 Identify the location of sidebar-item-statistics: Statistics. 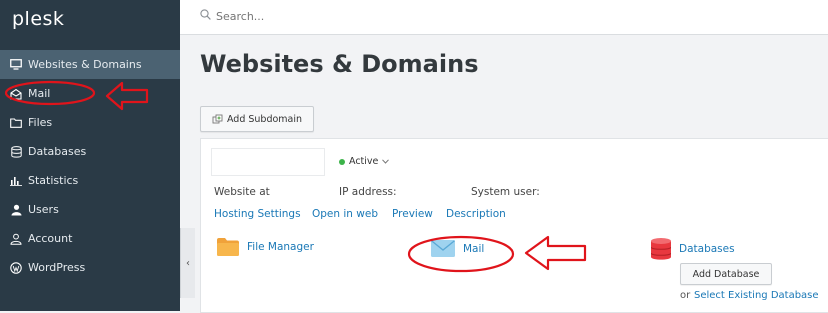
(90, 180).